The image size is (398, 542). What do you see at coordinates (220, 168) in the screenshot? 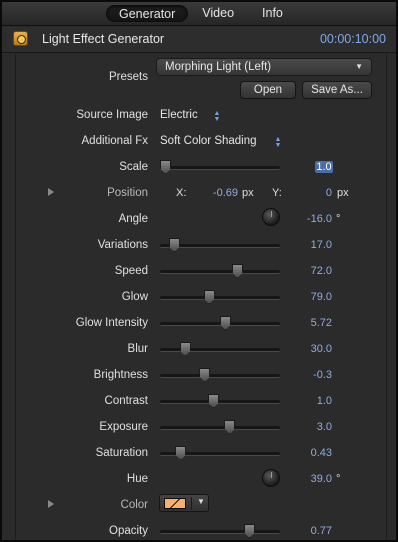
I see `scale-slider-track` at bounding box center [220, 168].